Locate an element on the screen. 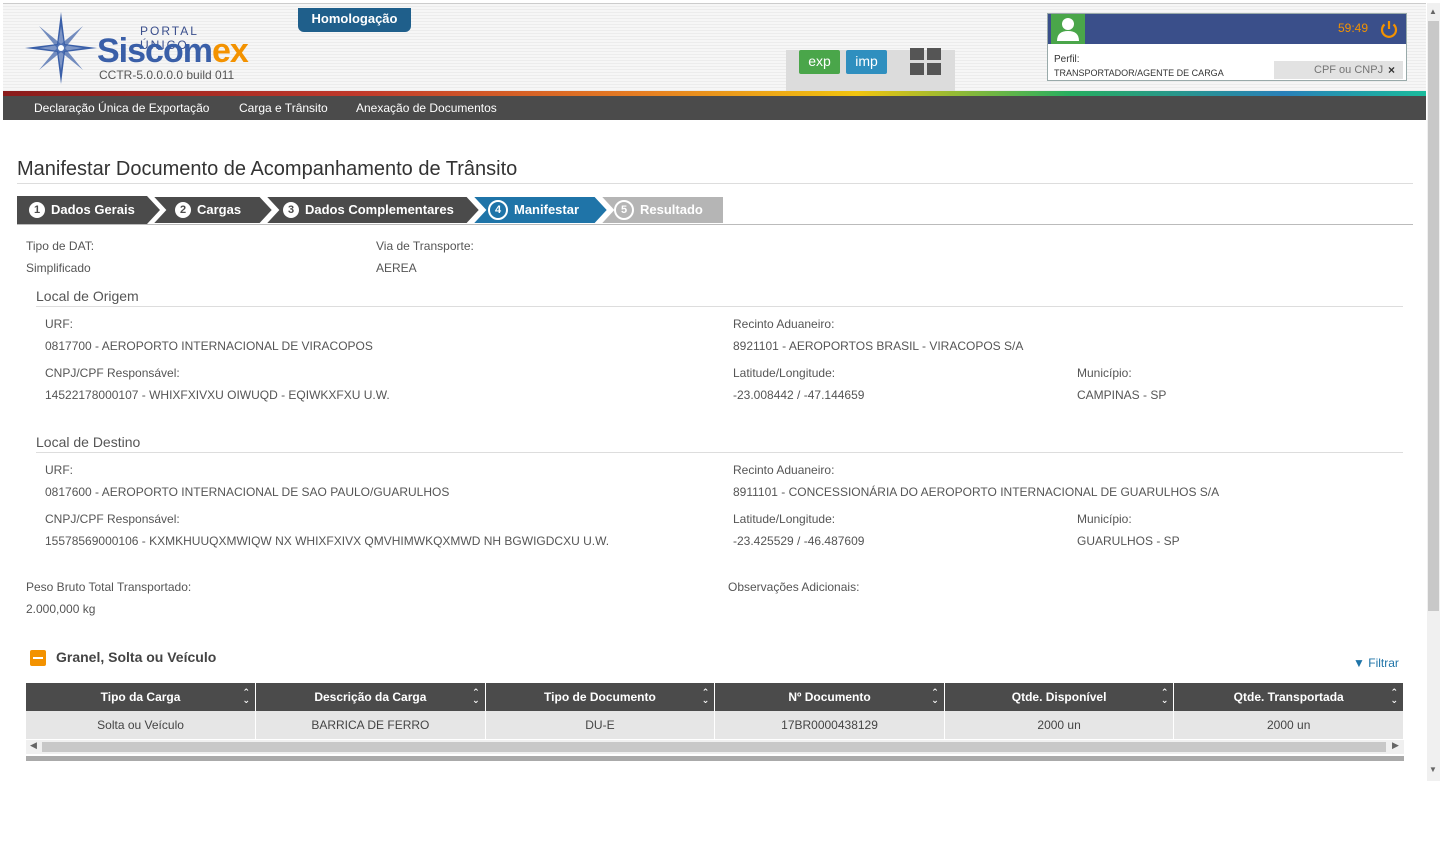  cell-qtde-transportada: 2000 un is located at coordinates (1288, 725).